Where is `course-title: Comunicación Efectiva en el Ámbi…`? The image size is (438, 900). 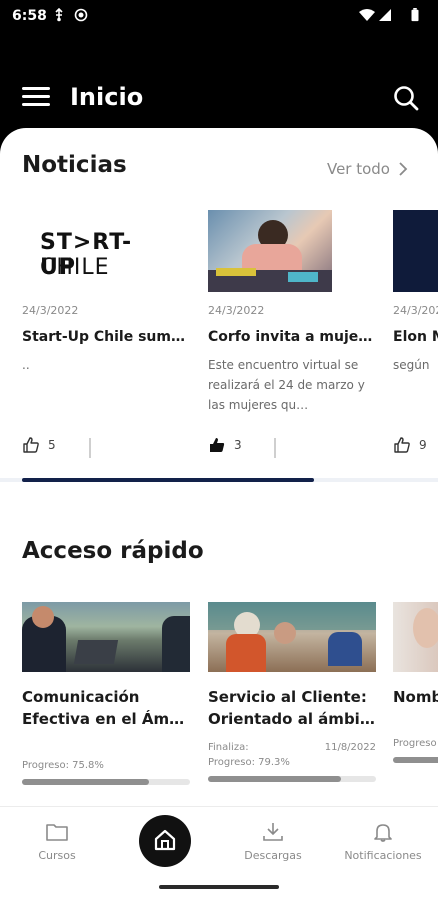
course-title: Comunicación Efectiva en el Ámbi… is located at coordinates (106, 708).